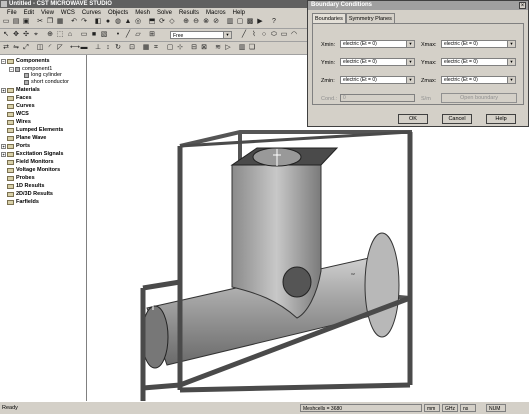 The height and width of the screenshot is (414, 529). I want to click on close-icon: ×, so click(522, 5).